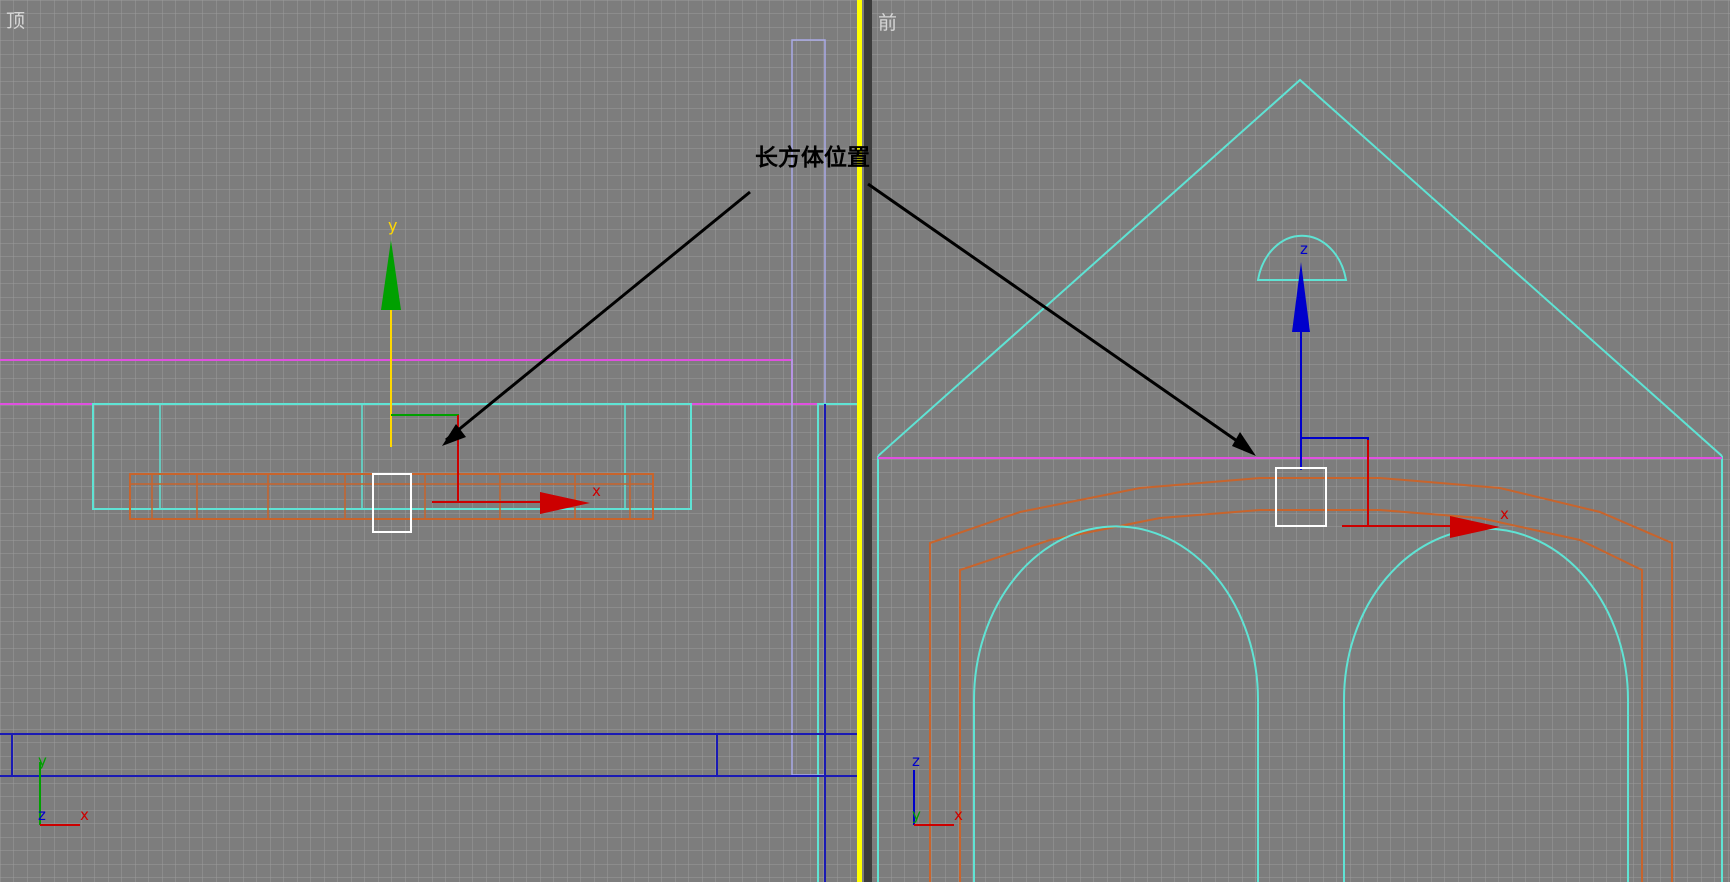 The height and width of the screenshot is (882, 1730). I want to click on top-tripod-y-label: y, so click(42, 761).